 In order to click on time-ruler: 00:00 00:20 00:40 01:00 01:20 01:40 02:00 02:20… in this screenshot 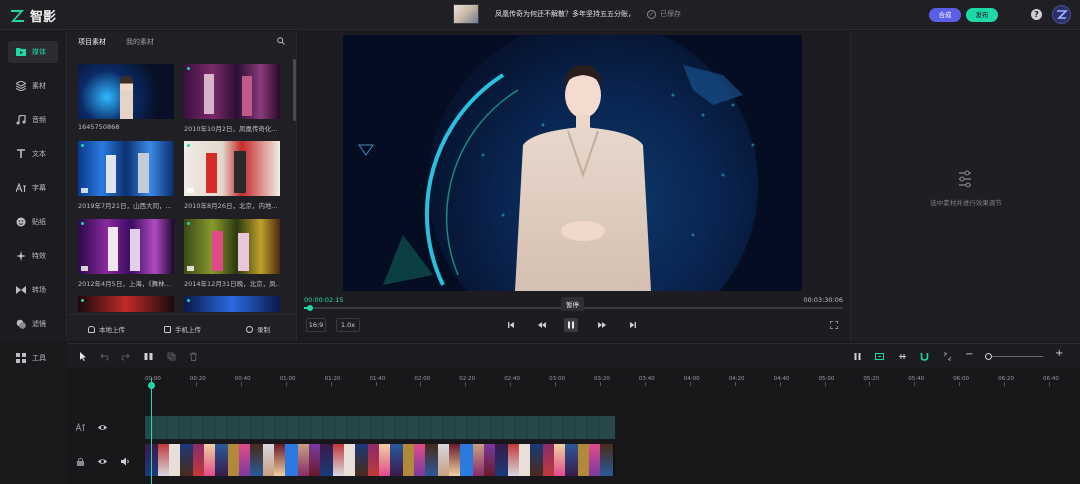, I will do `click(612, 377)`.